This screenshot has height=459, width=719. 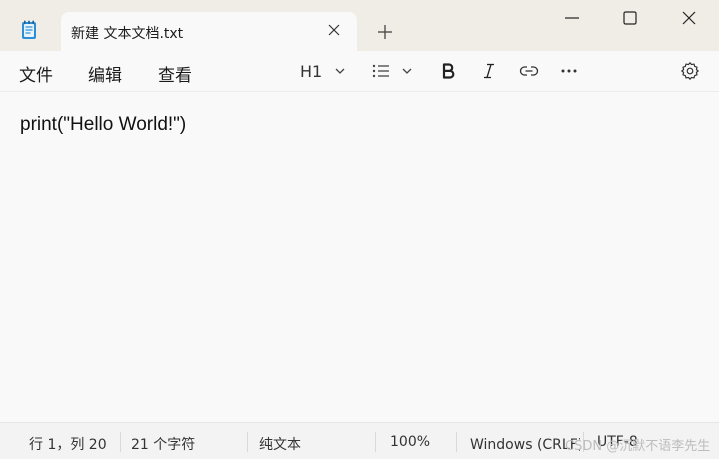 I want to click on tab-title: 新建 文本文档.txt, so click(x=127, y=34).